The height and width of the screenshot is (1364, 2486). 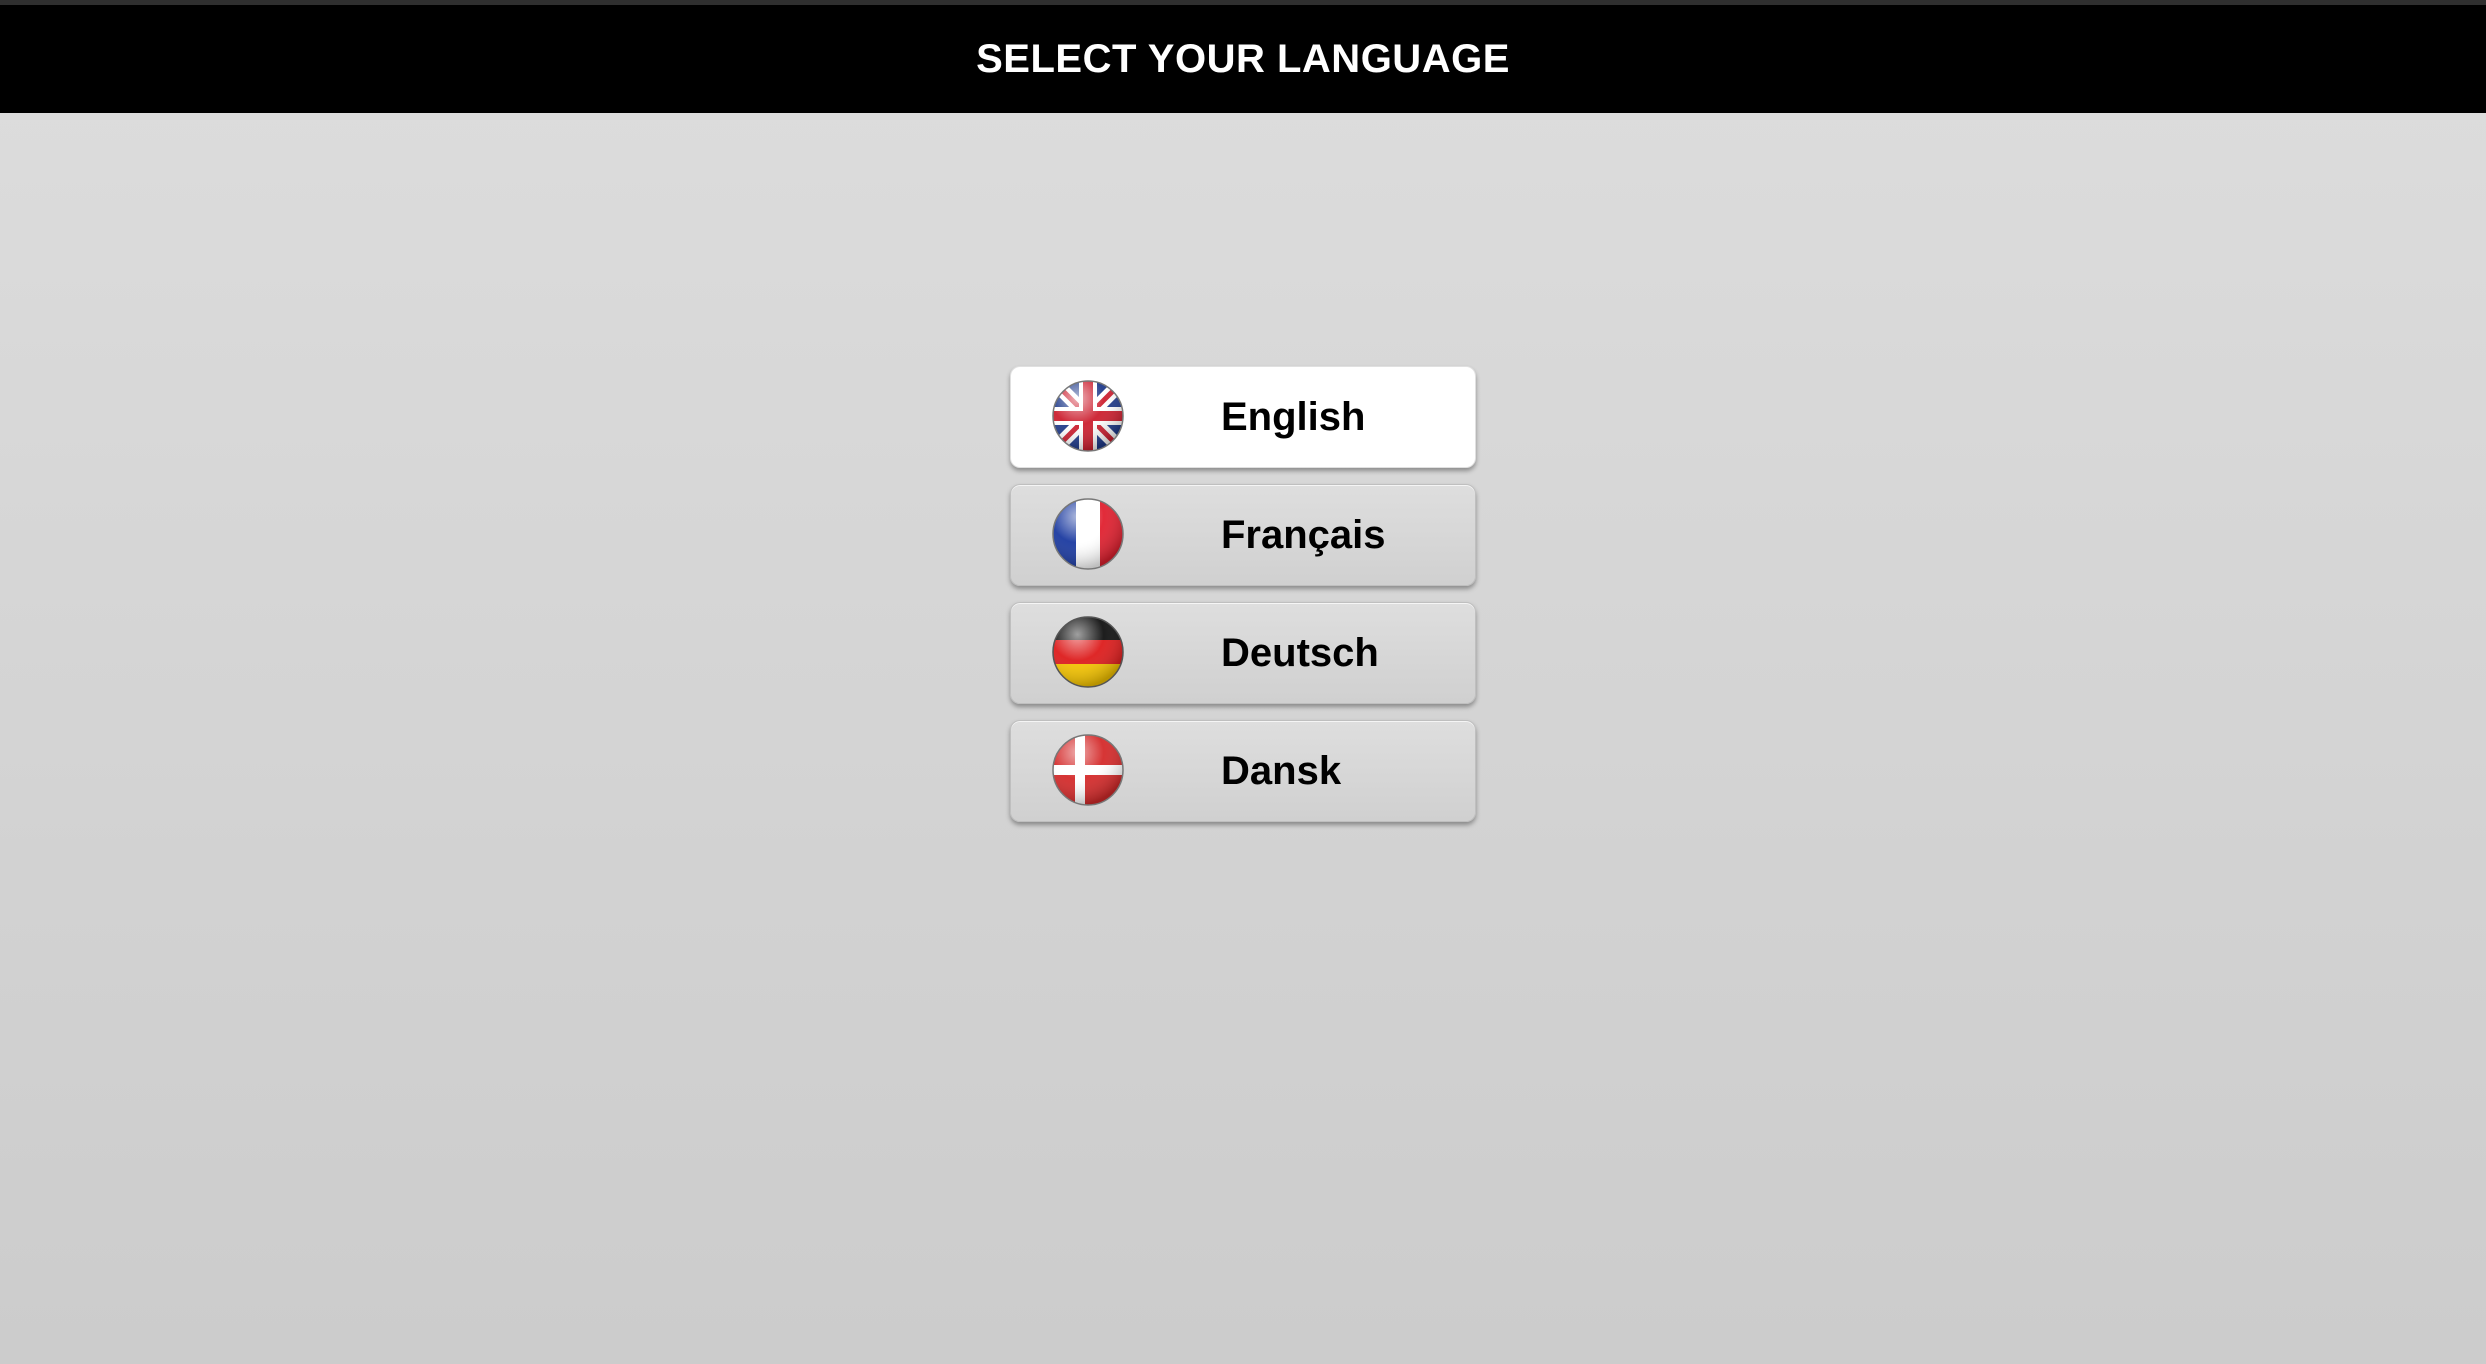 What do you see at coordinates (1088, 534) in the screenshot?
I see `france-flag-icon` at bounding box center [1088, 534].